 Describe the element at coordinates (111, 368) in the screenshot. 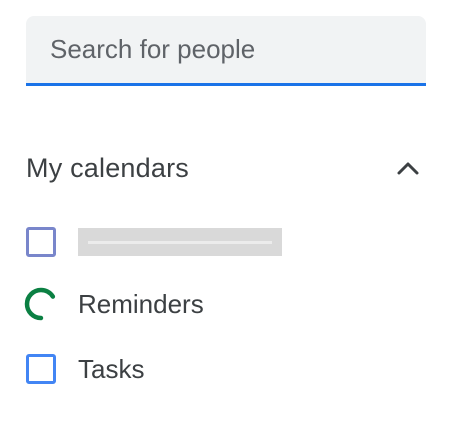

I see `calendar-item-label: Tasks` at that location.